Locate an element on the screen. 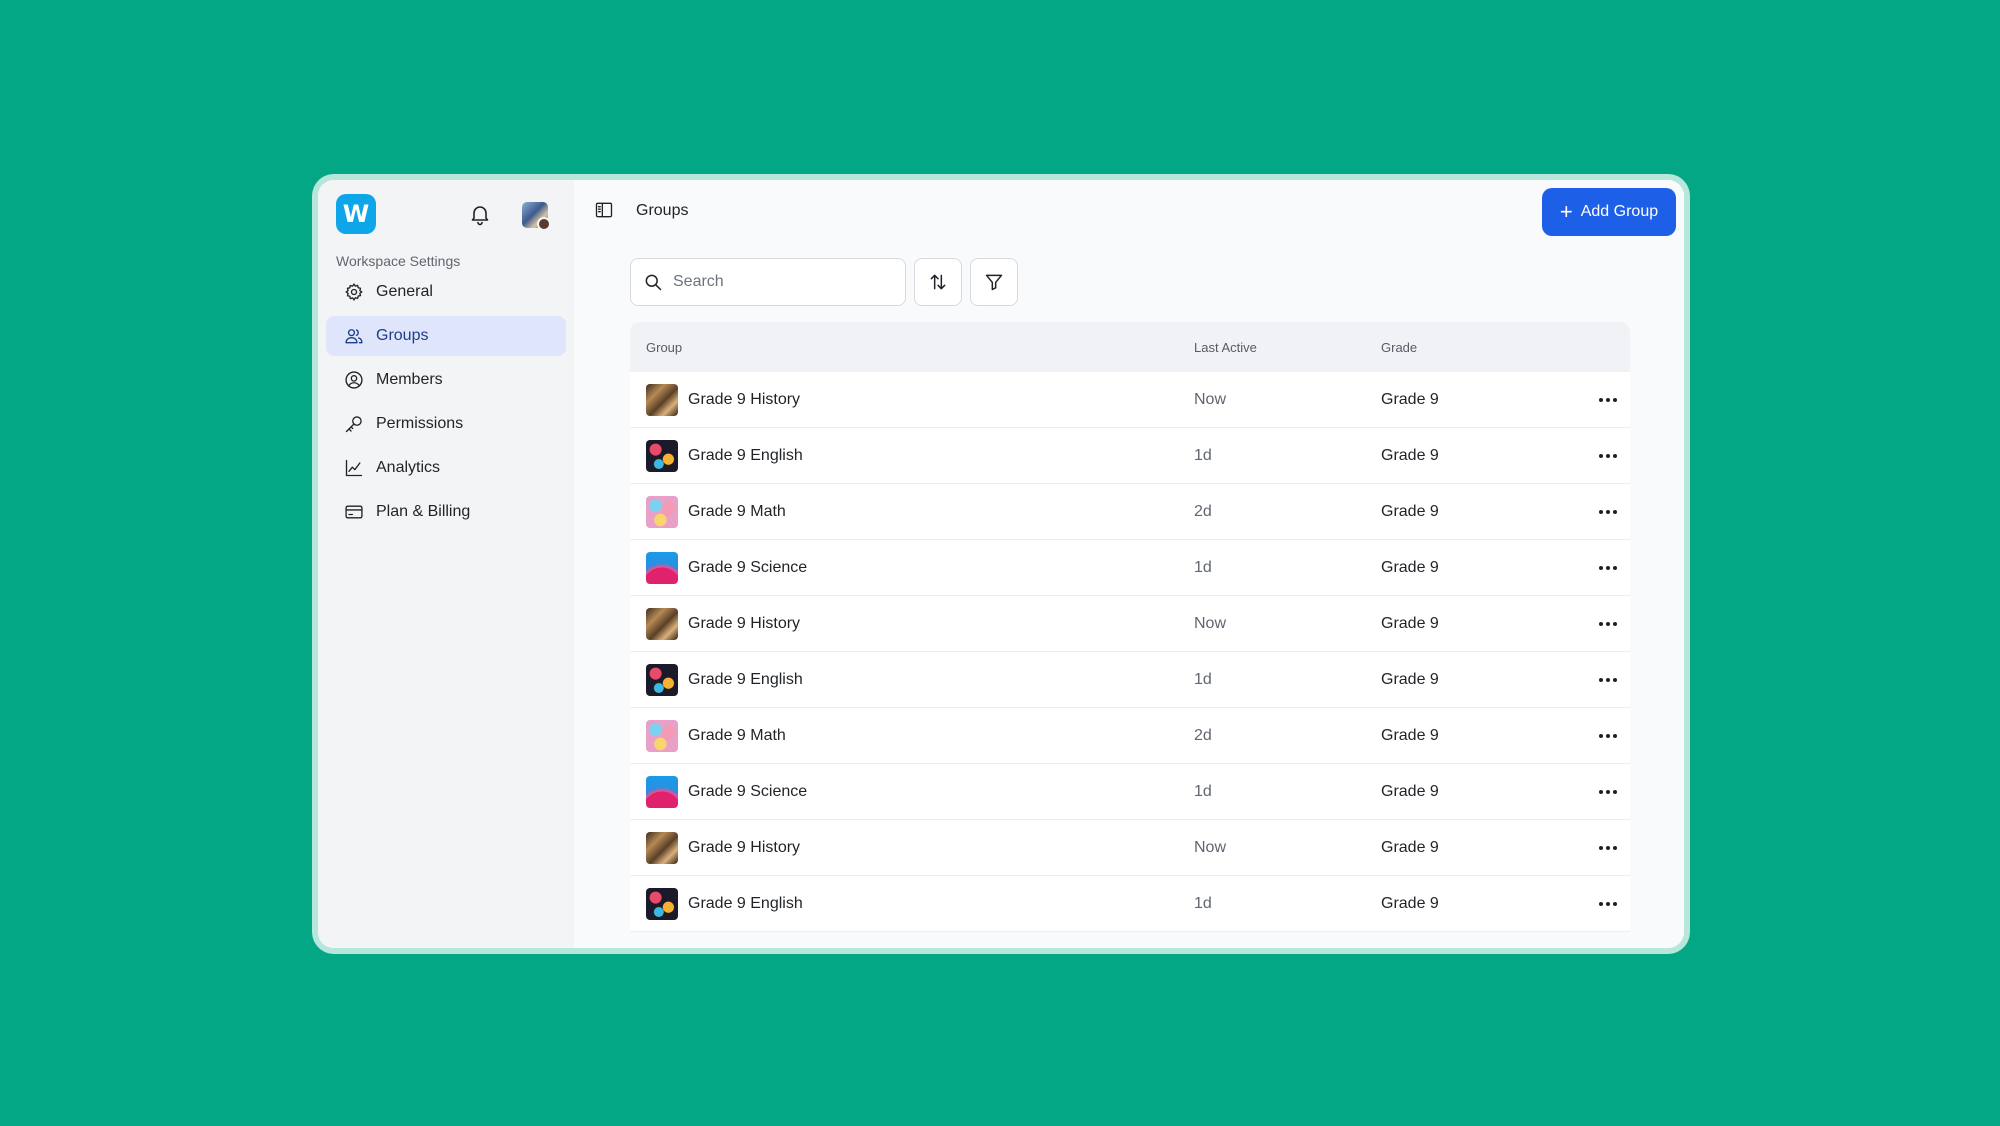 Image resolution: width=2000 pixels, height=1126 pixels. sidebar-item-label: Groups is located at coordinates (402, 335).